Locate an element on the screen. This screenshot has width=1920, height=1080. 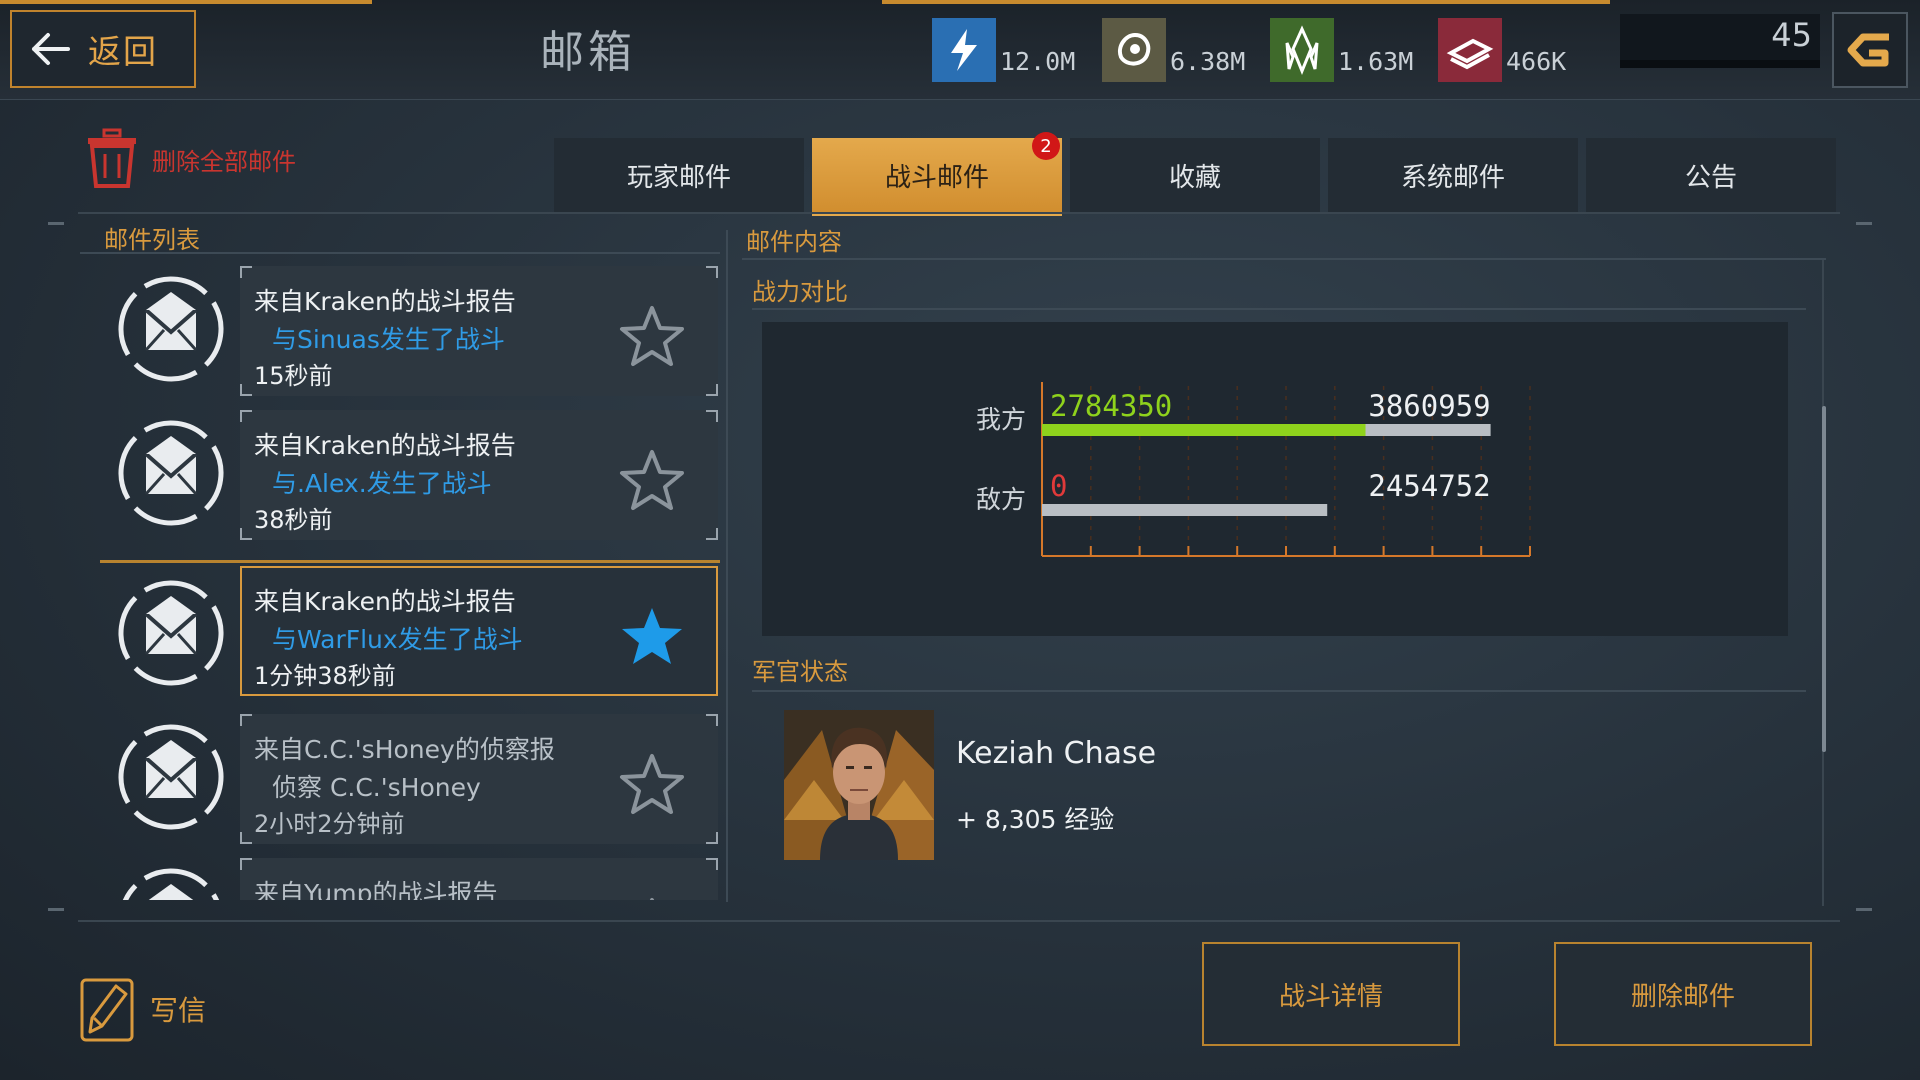
resource-value: 6.38M is located at coordinates (1208, 61).